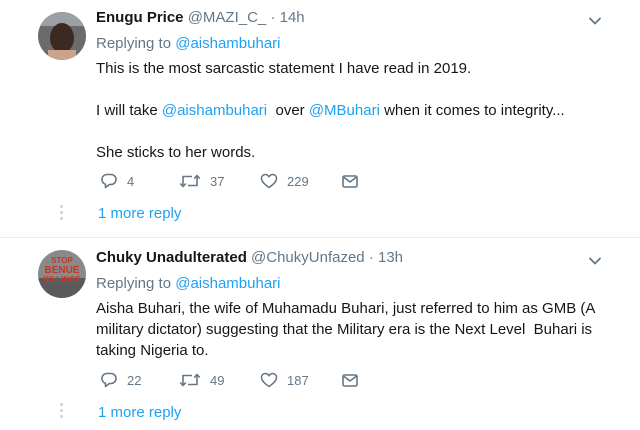 This screenshot has height=430, width=640. Describe the element at coordinates (284, 380) in the screenshot. I see `like-button: 187` at that location.